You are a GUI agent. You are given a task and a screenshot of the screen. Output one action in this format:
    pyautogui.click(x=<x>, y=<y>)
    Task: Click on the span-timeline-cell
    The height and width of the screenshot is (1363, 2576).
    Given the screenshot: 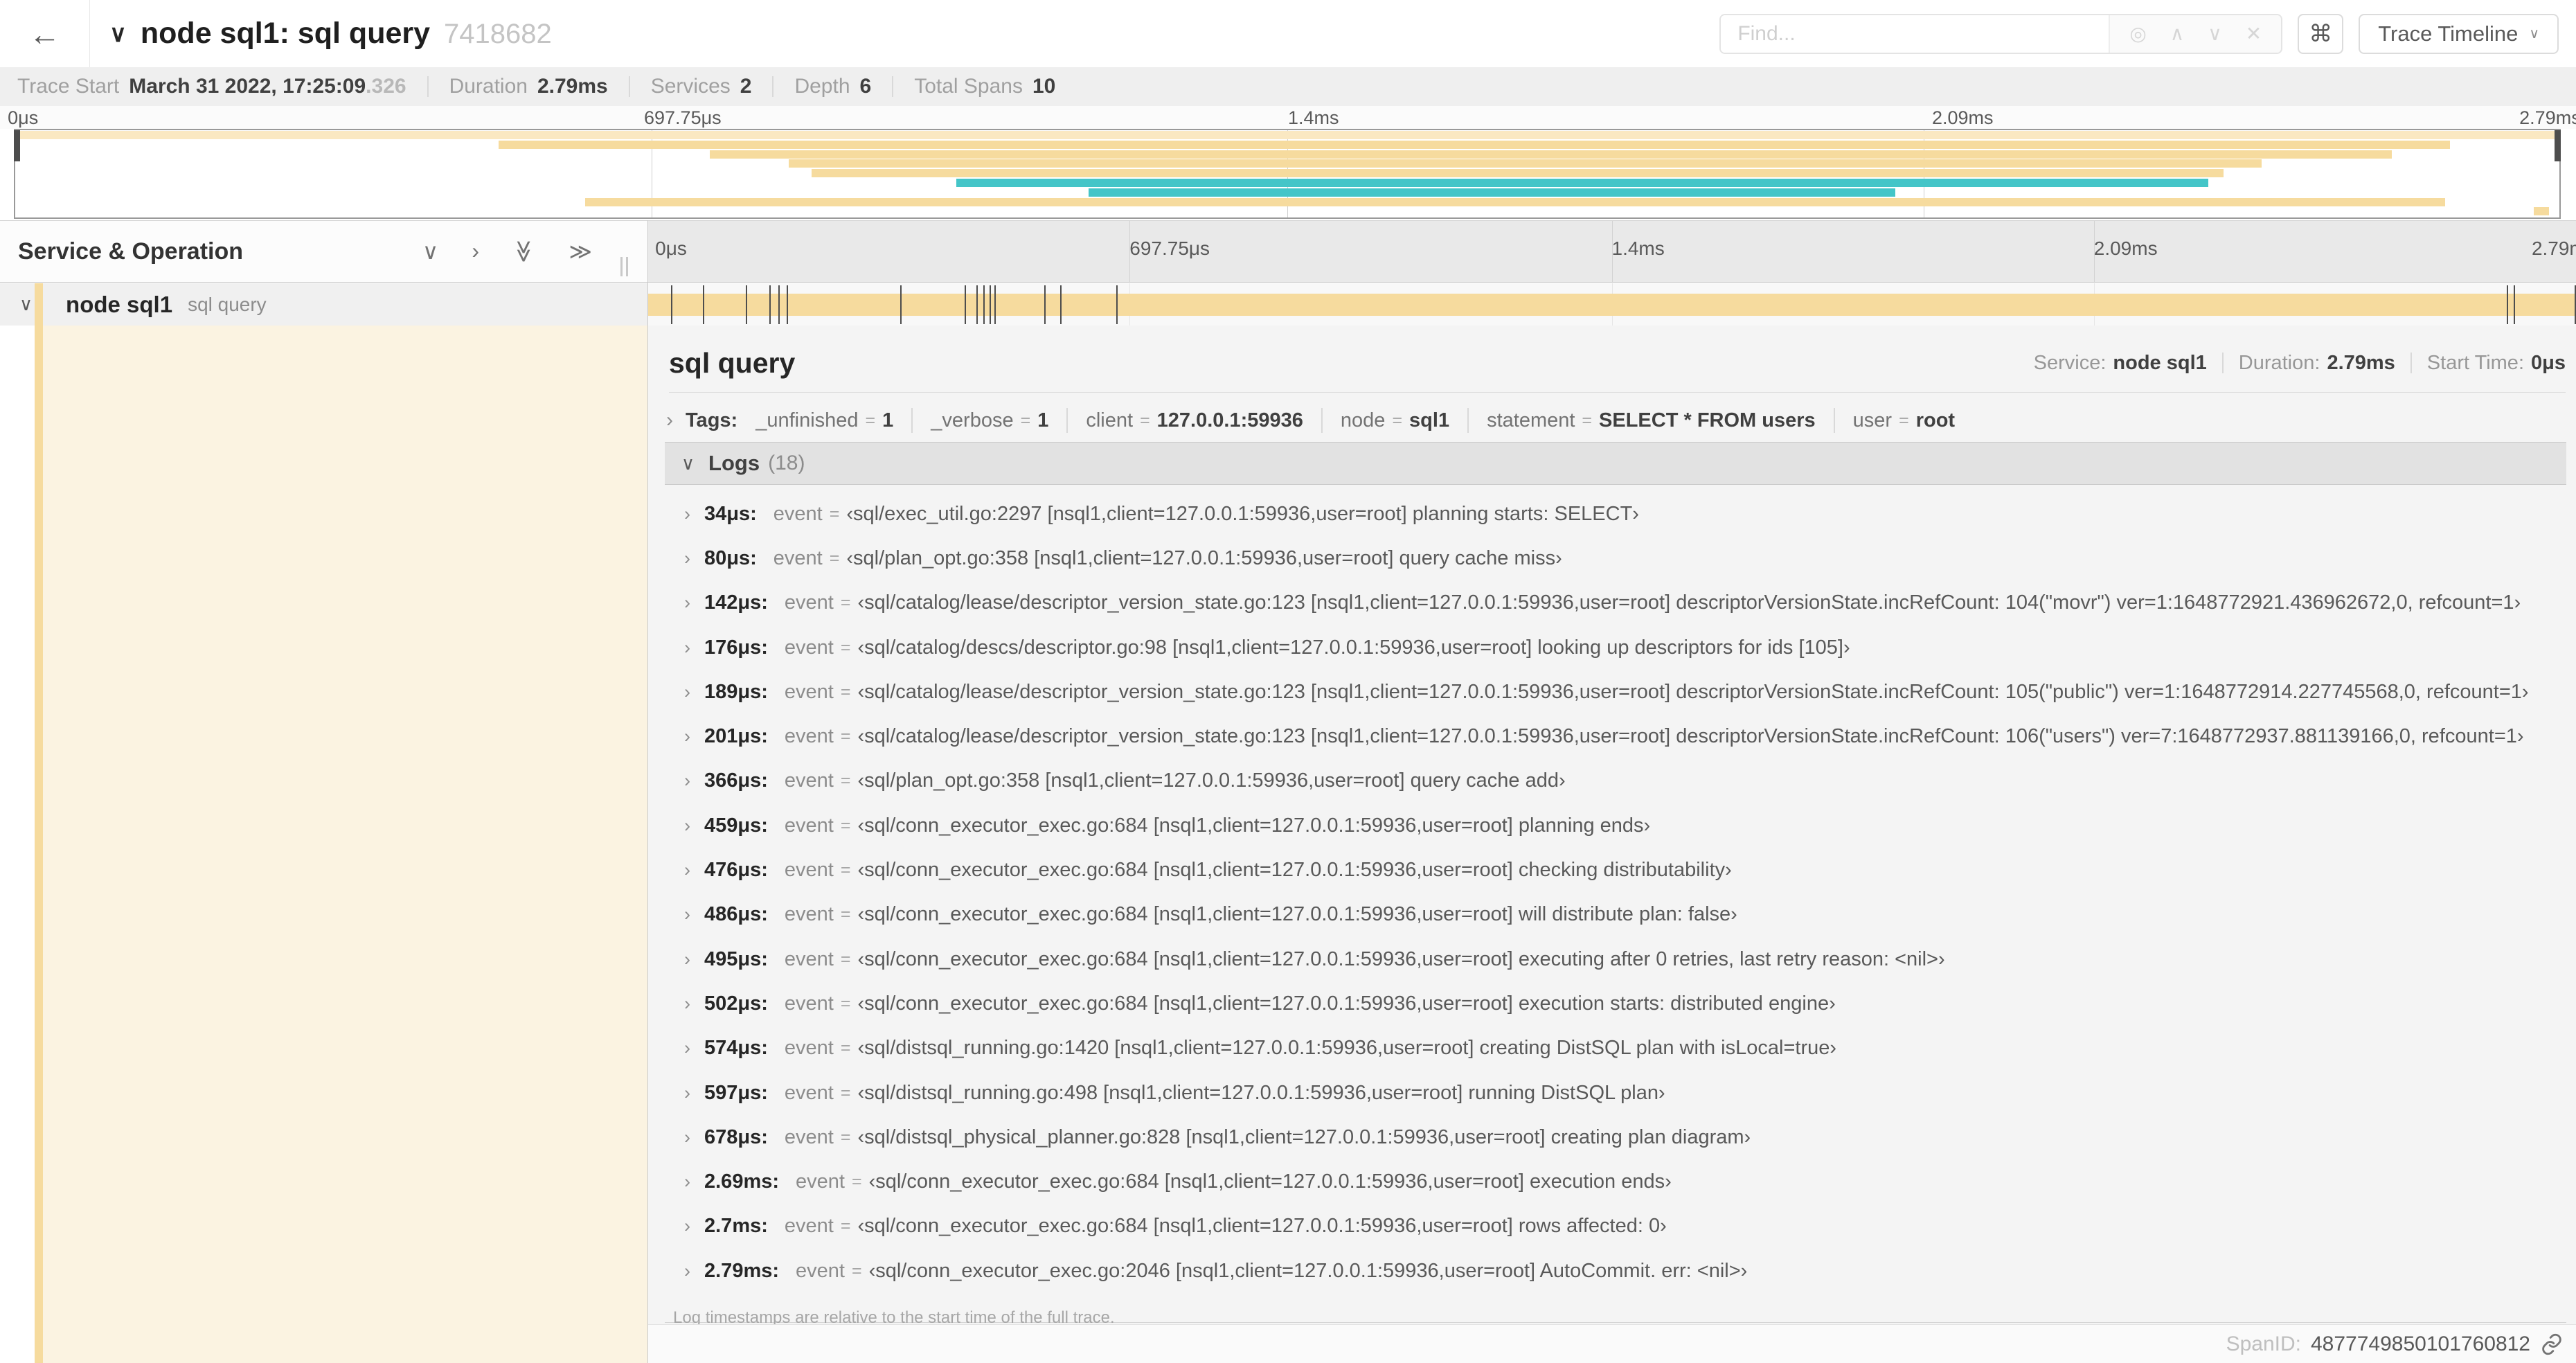 What is the action you would take?
    pyautogui.click(x=1612, y=304)
    